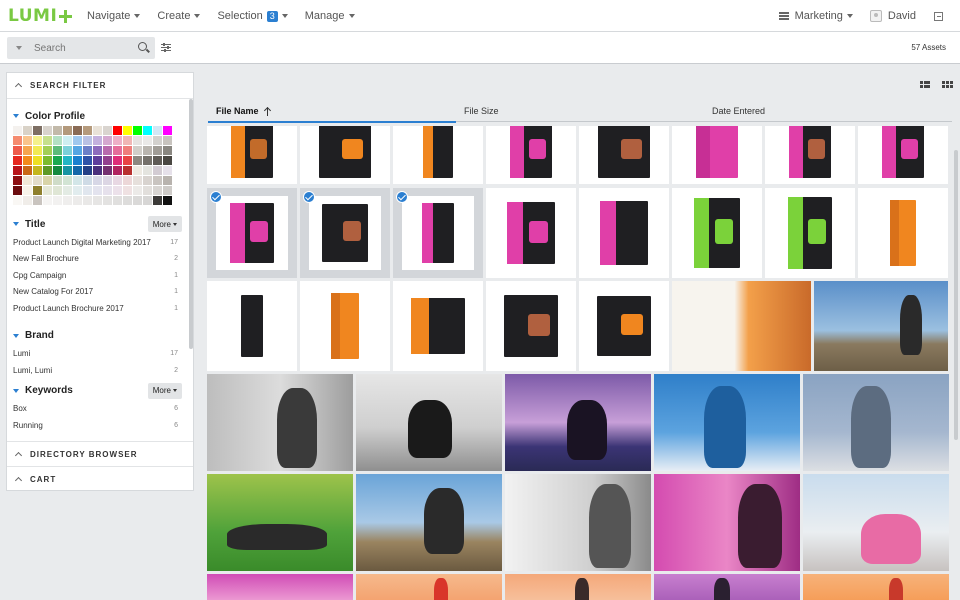  I want to click on title-facet-header: Title More, so click(100, 224).